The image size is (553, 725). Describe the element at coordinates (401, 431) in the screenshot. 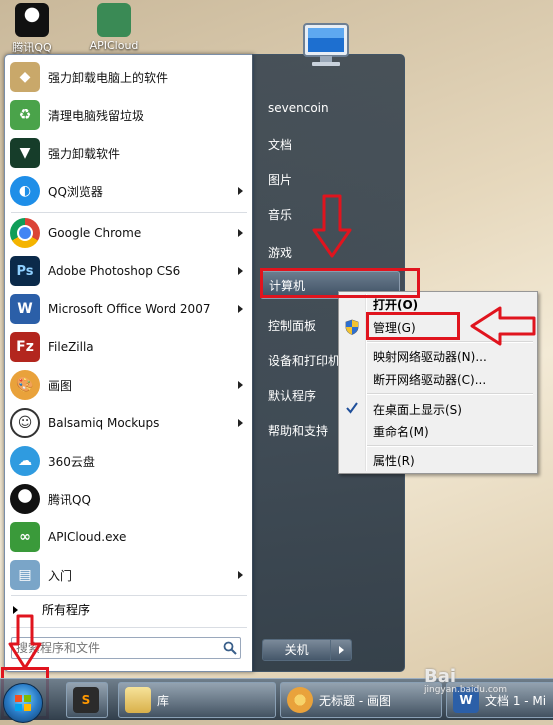

I see `menu-item-rename: 重命名(M)` at that location.